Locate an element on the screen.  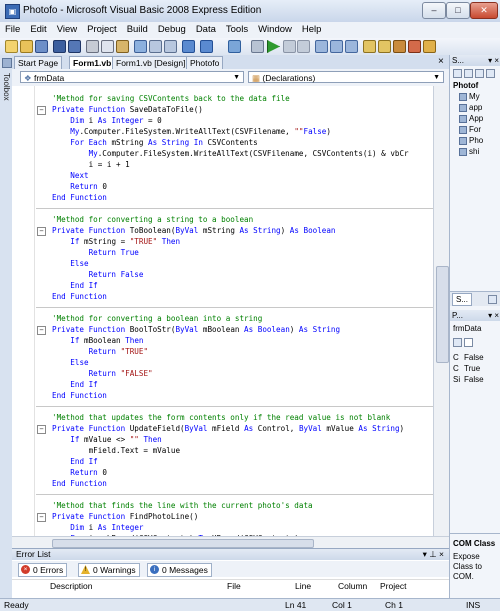
navigate-icon is located at coordinates (234, 46).